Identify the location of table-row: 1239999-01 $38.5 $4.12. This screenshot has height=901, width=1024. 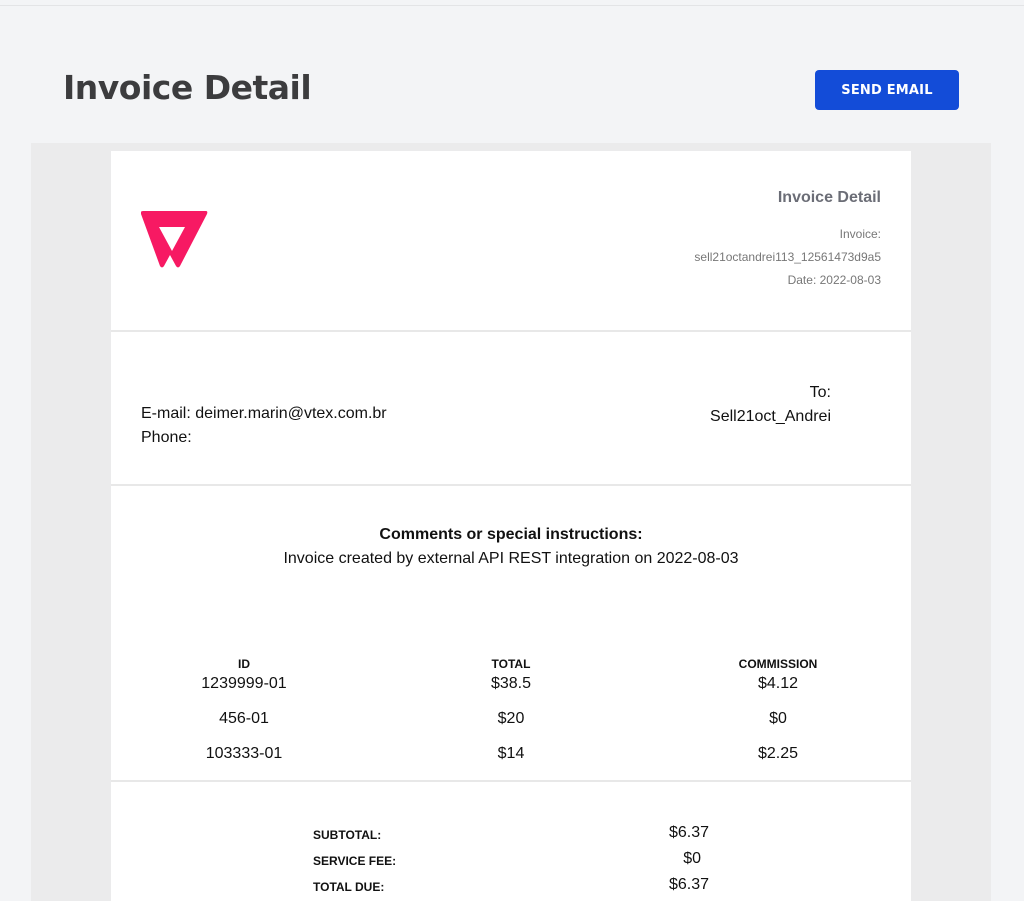
(511, 692).